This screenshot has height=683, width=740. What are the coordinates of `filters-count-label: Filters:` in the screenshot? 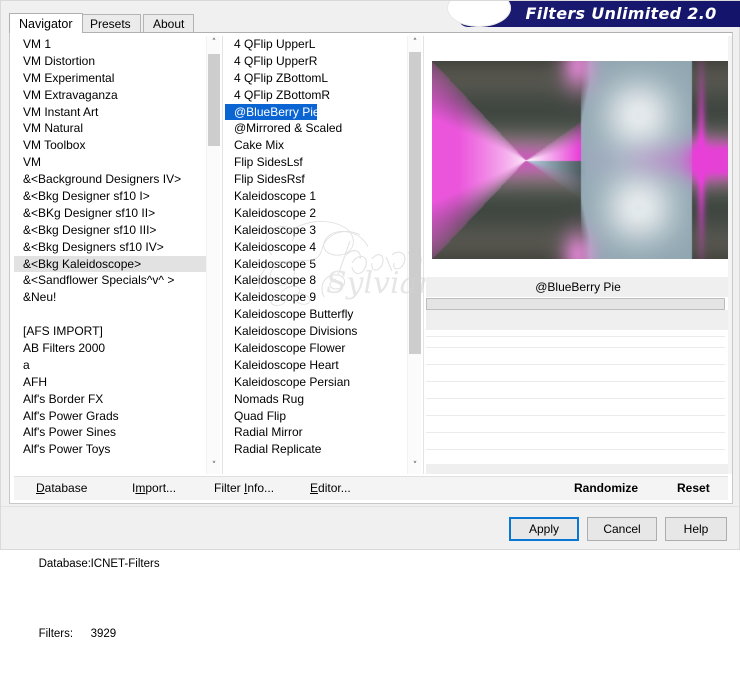 It's located at (56, 634).